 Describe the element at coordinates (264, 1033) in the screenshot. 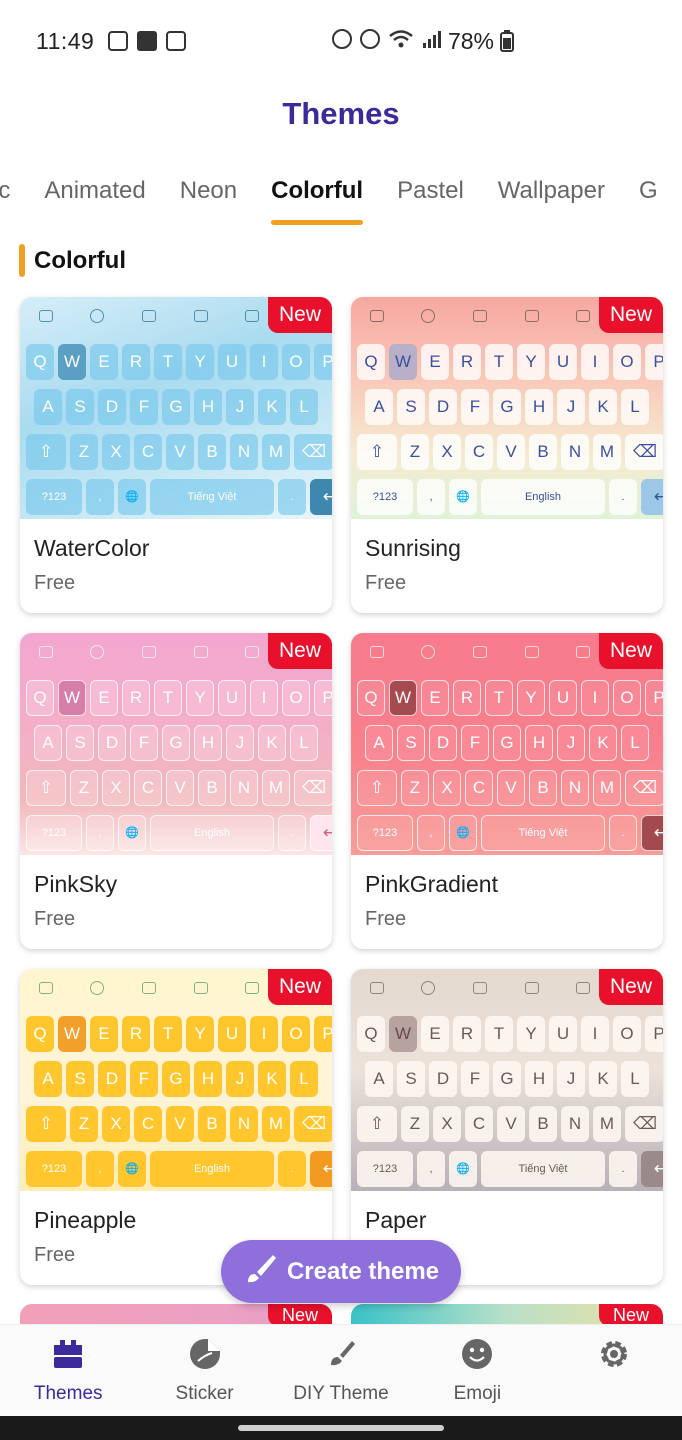

I see `keyboard-key: I` at that location.